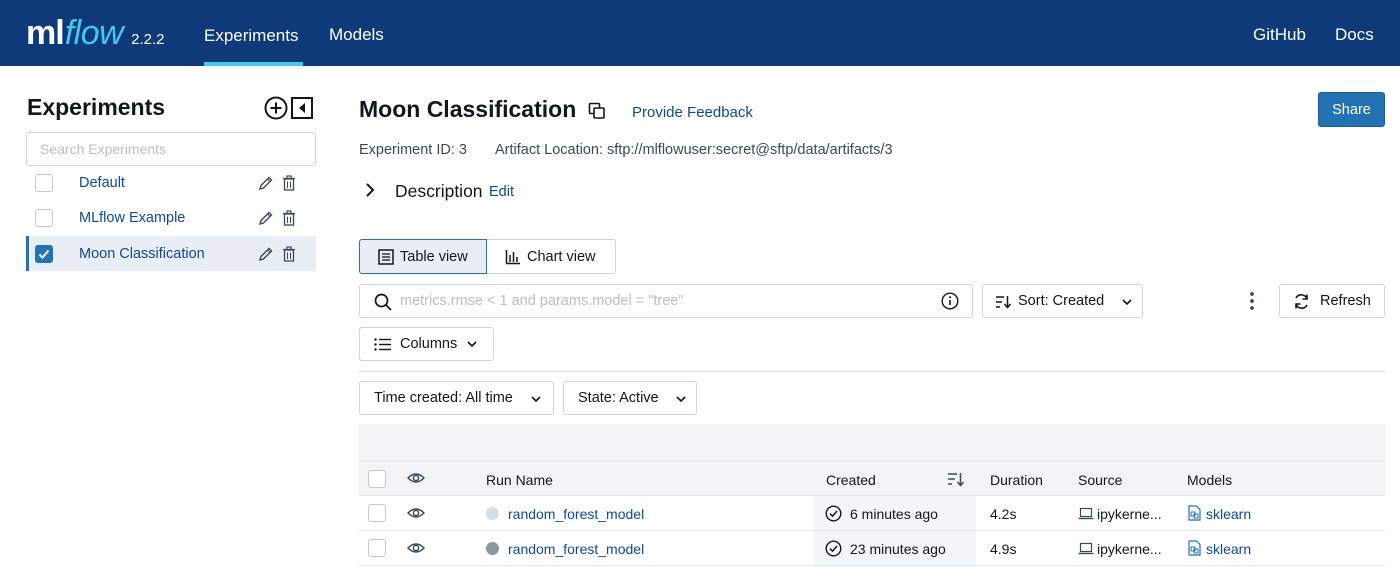  What do you see at coordinates (872, 442) in the screenshot?
I see `table-group-header` at bounding box center [872, 442].